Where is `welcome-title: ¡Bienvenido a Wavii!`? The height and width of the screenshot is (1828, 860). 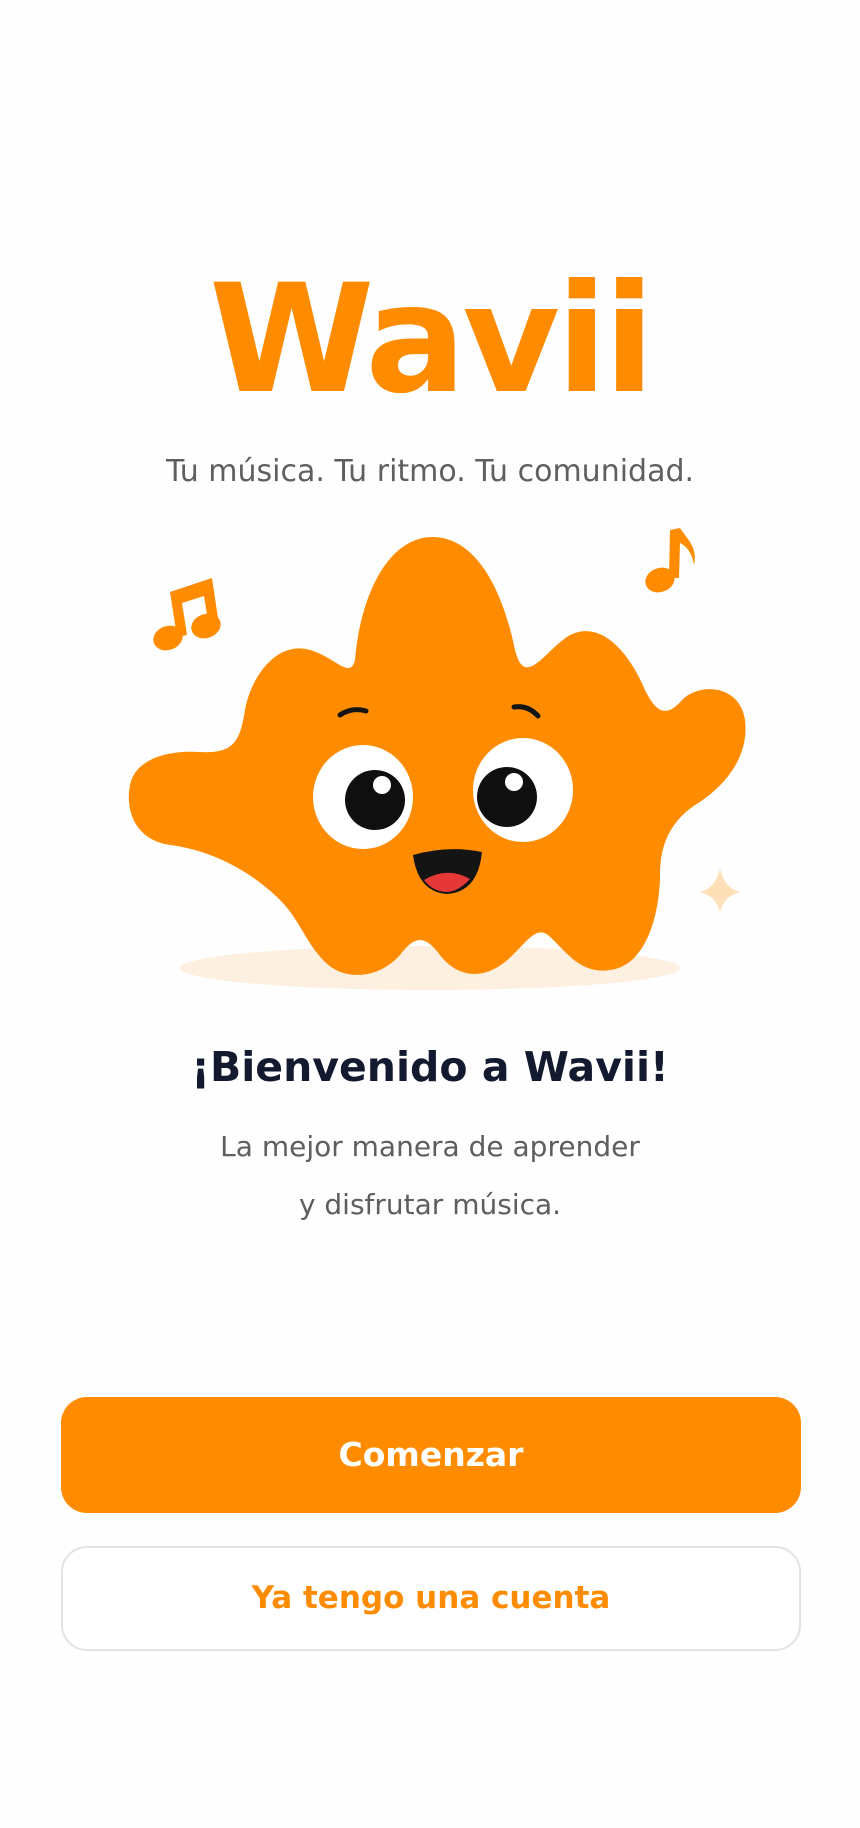
welcome-title: ¡Bienvenido a Wavii! is located at coordinates (430, 1067).